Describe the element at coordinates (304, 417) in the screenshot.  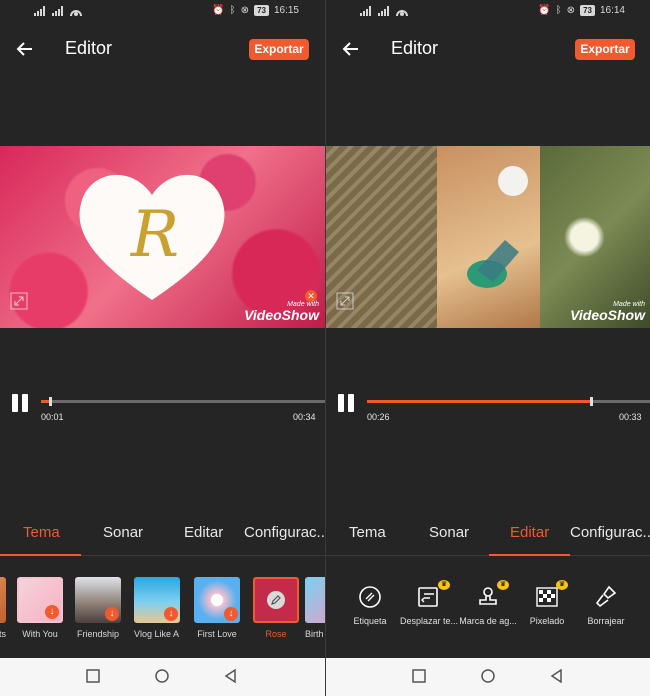
I see `total-time: 00:34` at that location.